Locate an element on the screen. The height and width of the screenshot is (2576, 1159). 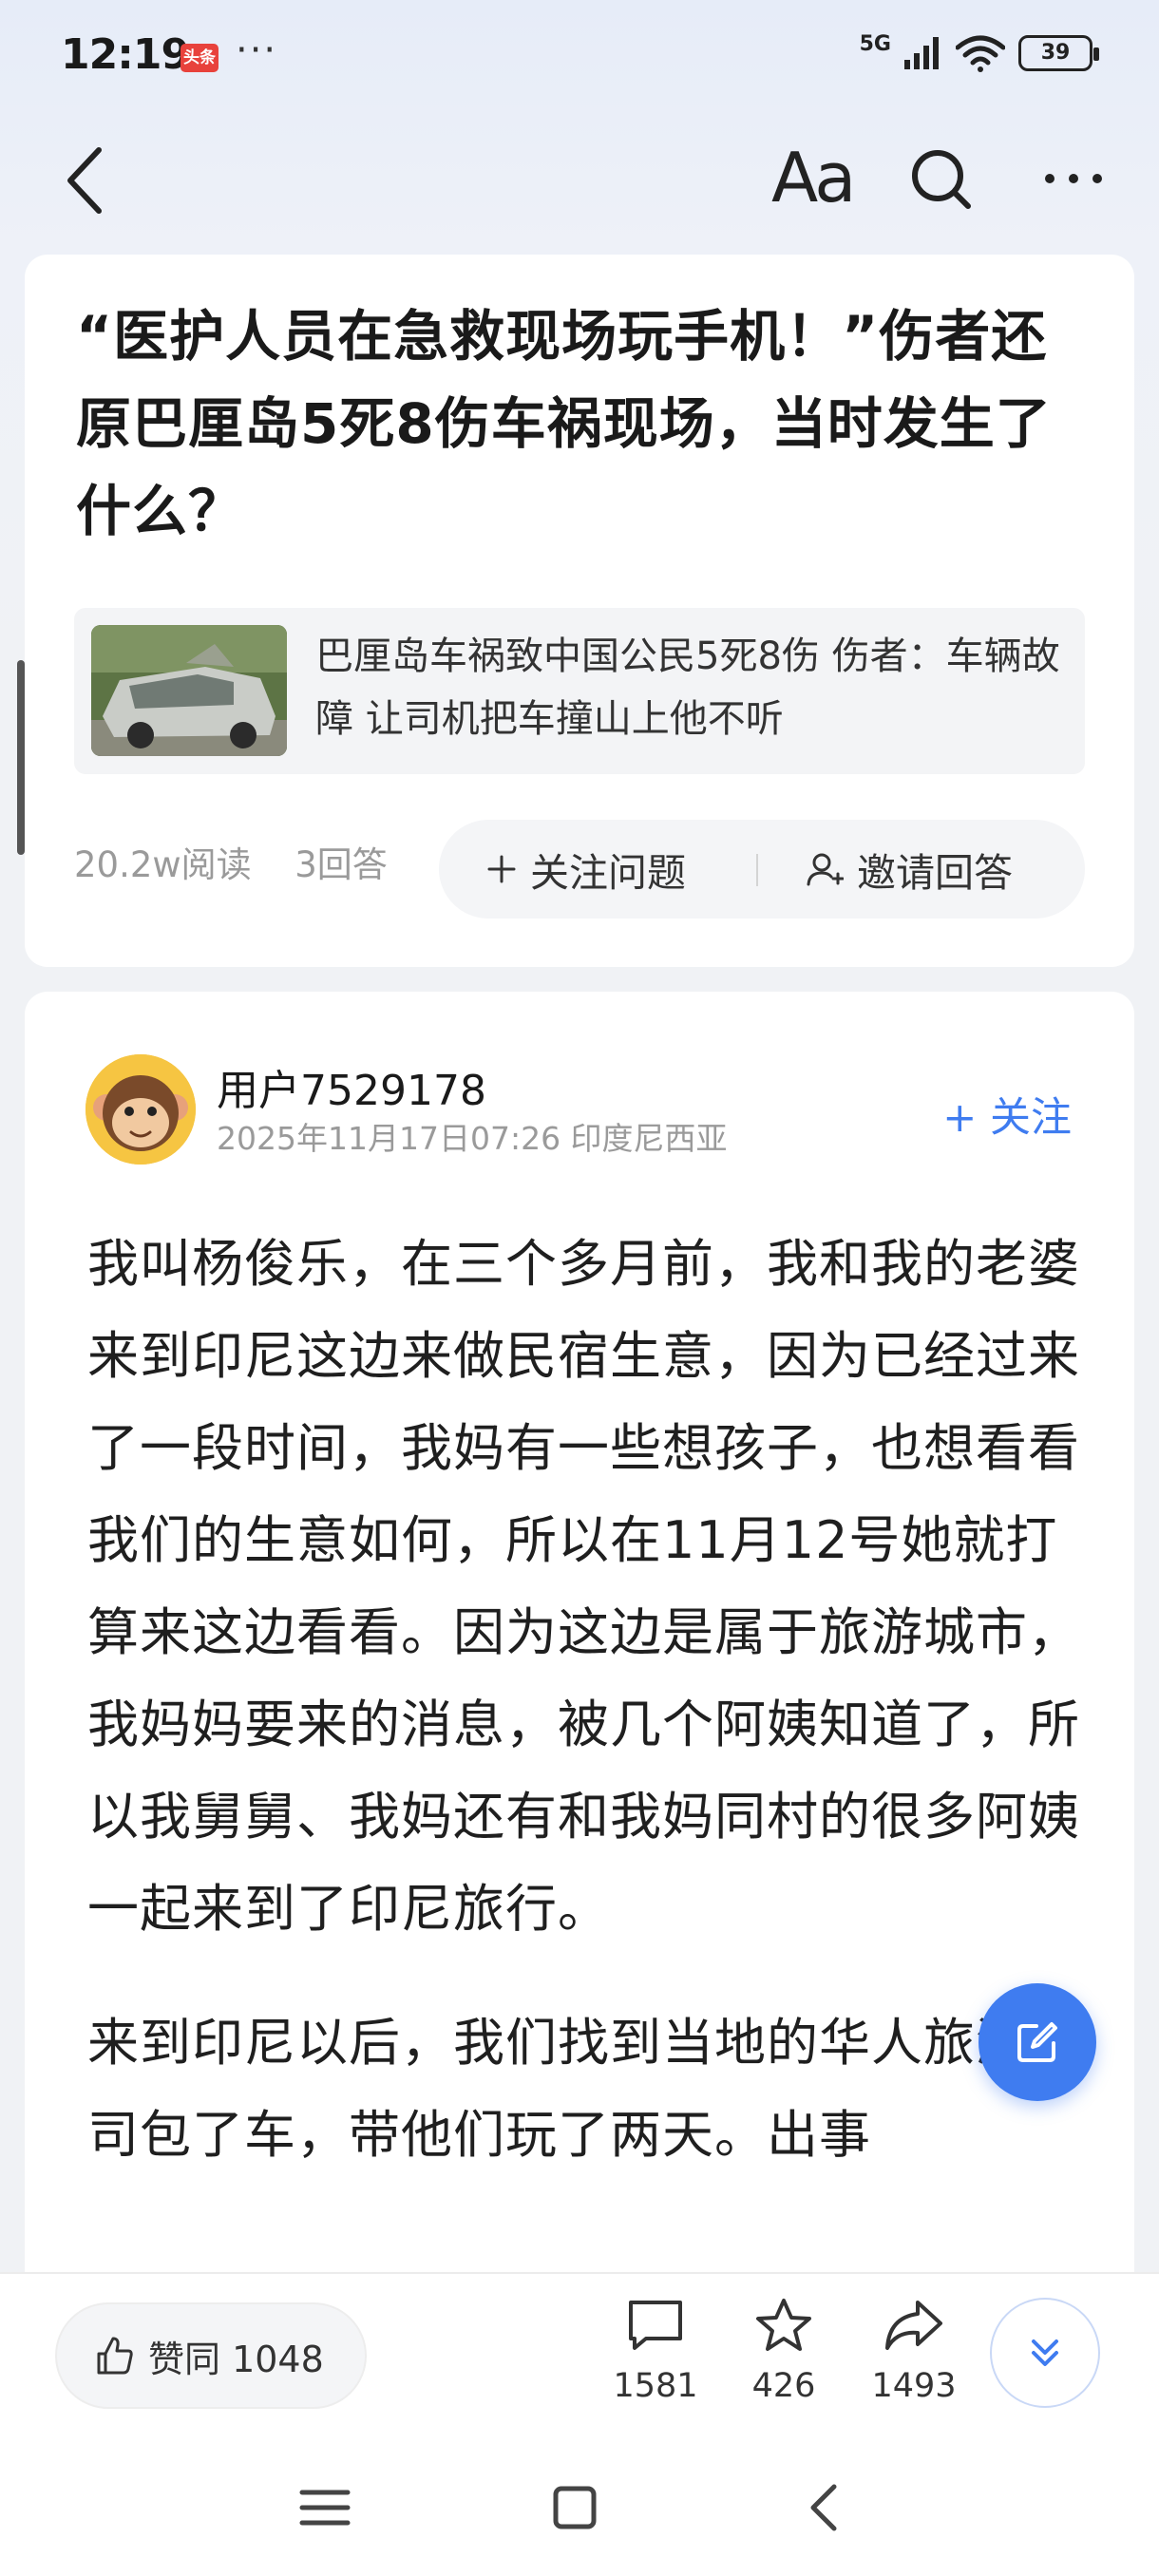
answer-count: 3回答 is located at coordinates (341, 864).